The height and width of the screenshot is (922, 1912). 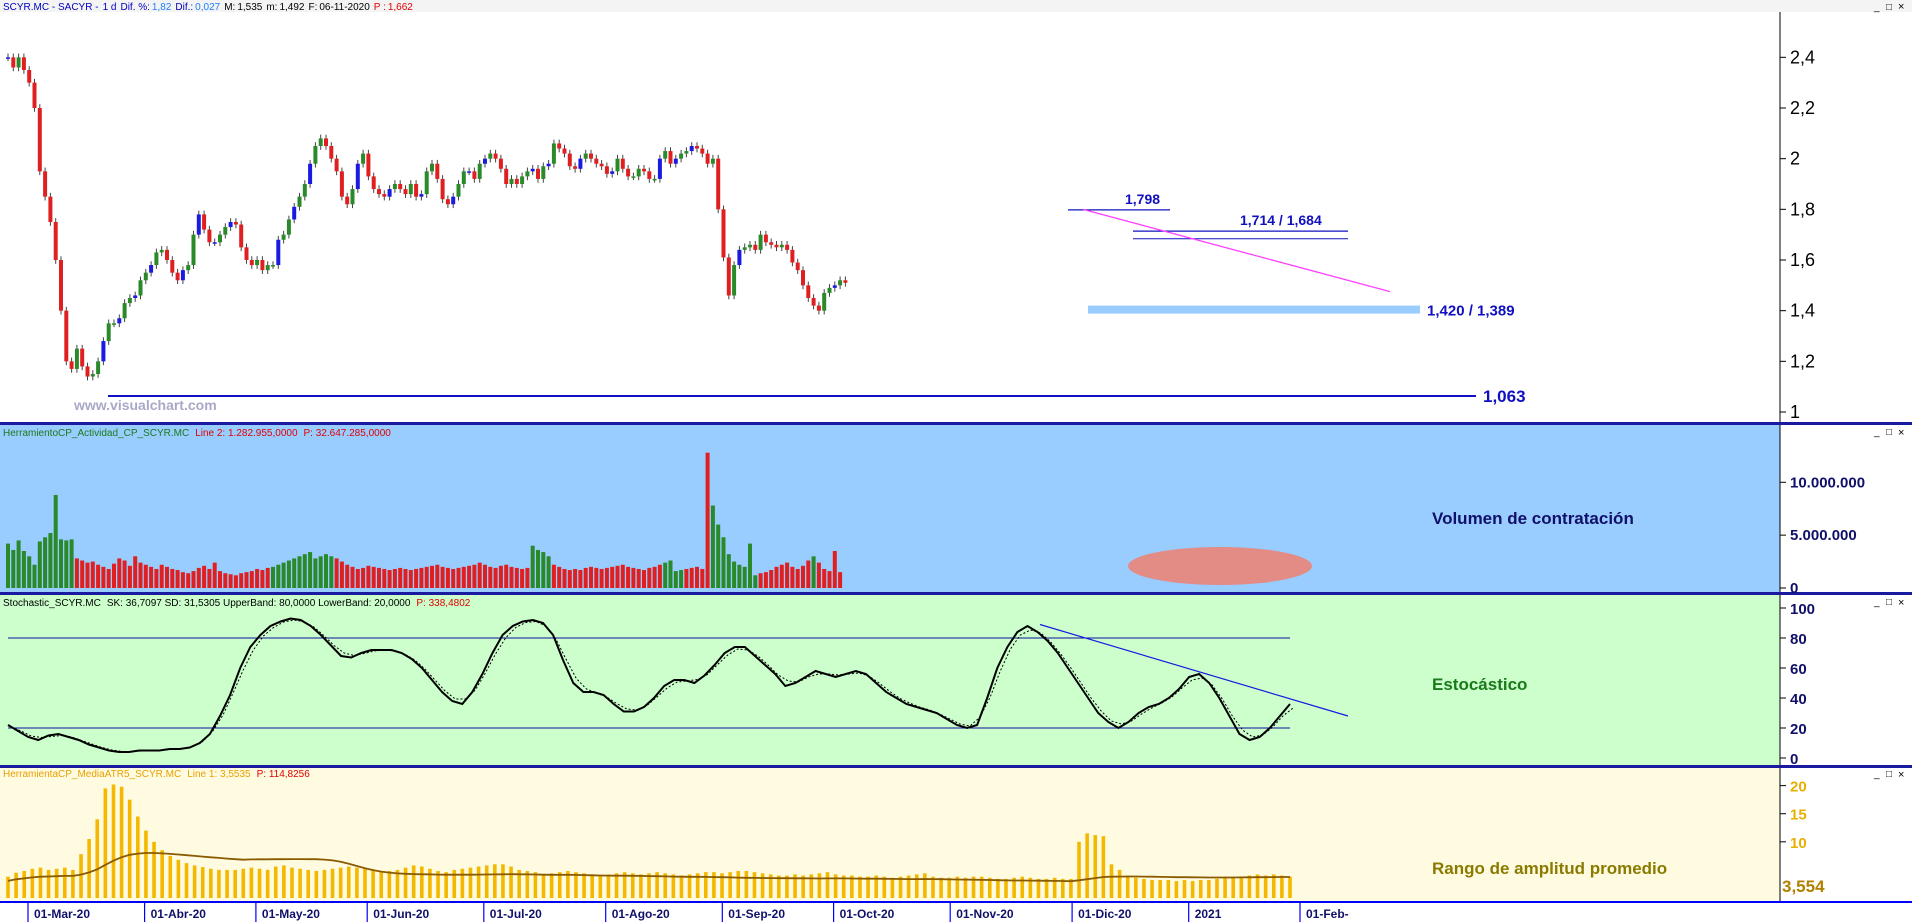 I want to click on volume-window-controls: _ □ ×, so click(x=1888, y=433).